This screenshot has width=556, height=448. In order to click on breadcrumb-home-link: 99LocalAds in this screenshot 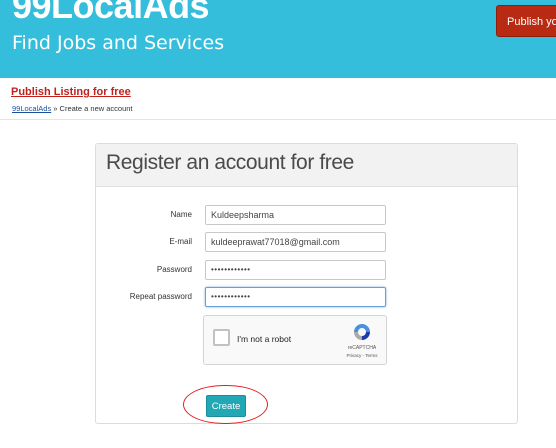, I will do `click(31, 108)`.